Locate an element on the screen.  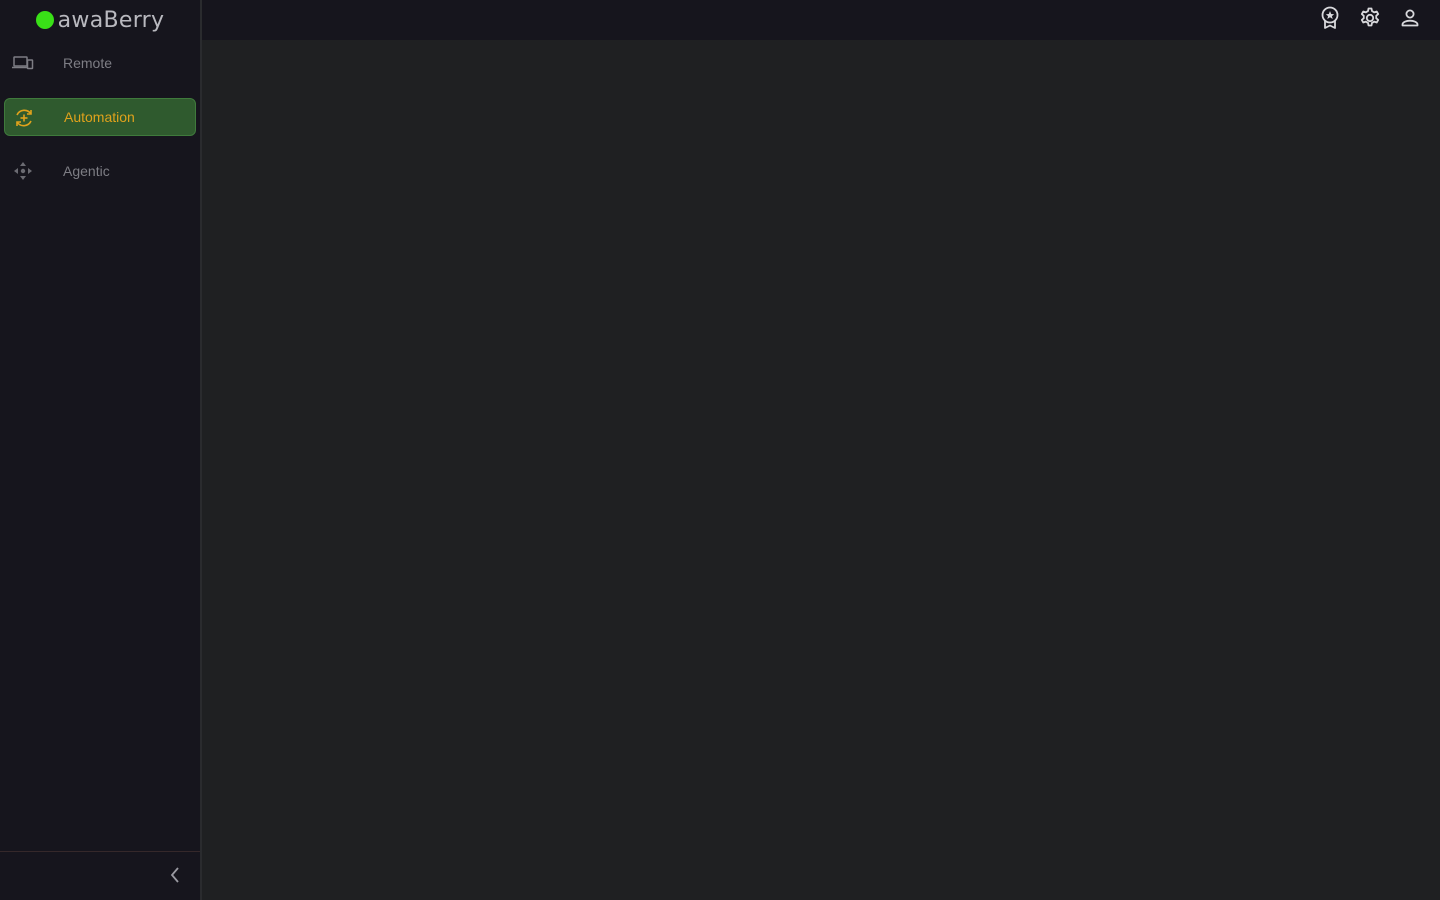
brand-dot is located at coordinates (44, 20).